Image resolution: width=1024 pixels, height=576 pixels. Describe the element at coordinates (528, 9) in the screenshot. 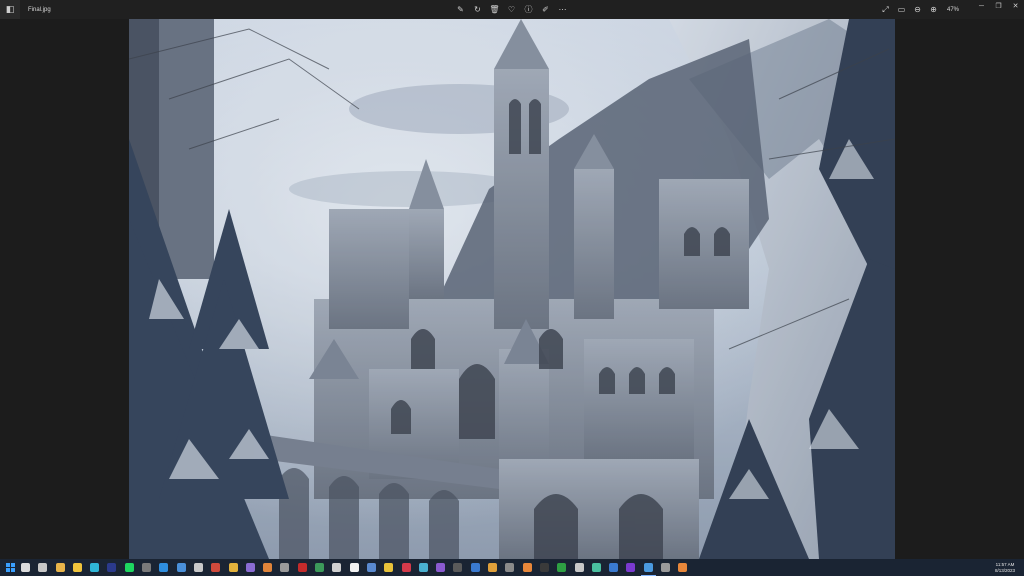

I see `info-icon: ⓘ` at that location.